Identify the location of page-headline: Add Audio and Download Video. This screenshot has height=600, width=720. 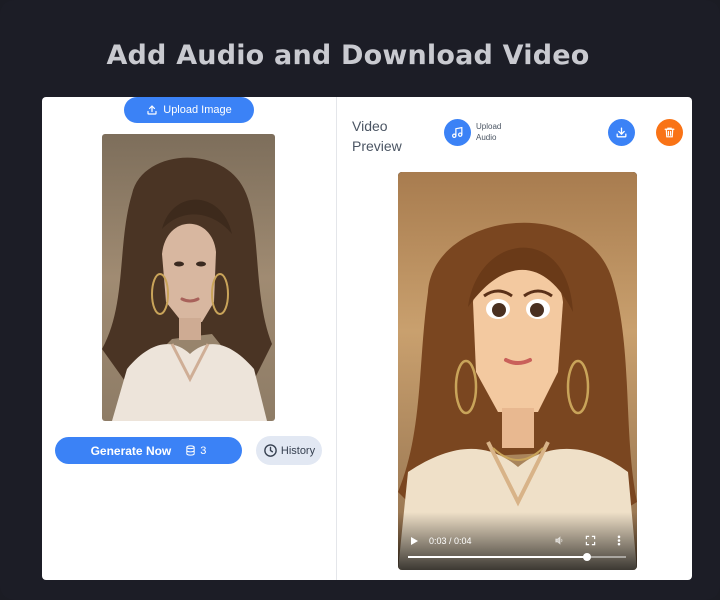
(348, 55).